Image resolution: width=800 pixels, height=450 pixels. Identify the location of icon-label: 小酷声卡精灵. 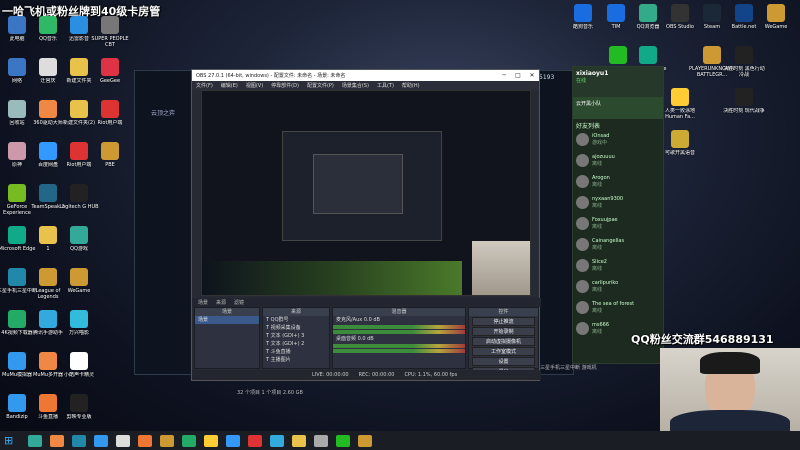
(78, 375).